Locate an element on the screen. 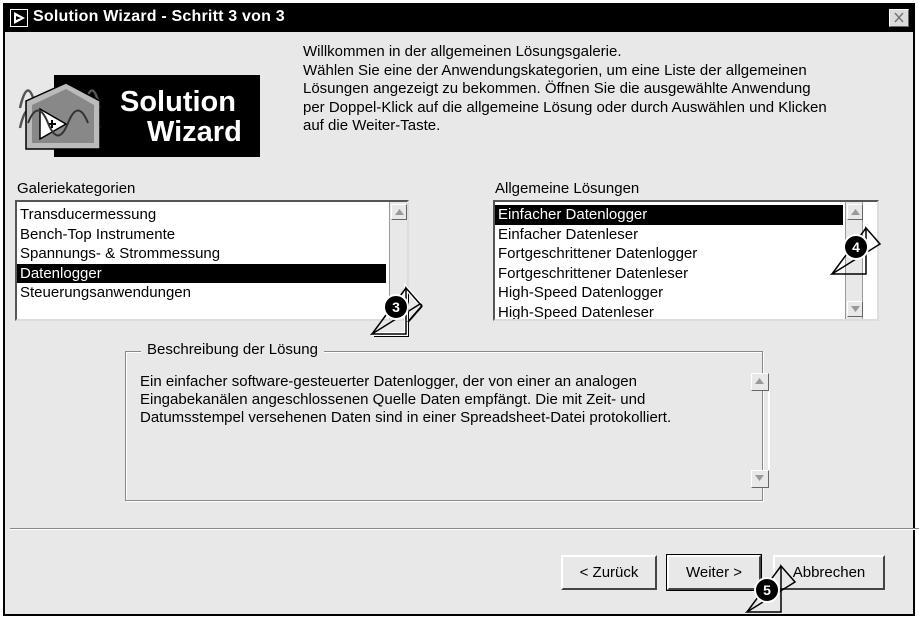  callout-5-icon: 5 is located at coordinates (771, 588).